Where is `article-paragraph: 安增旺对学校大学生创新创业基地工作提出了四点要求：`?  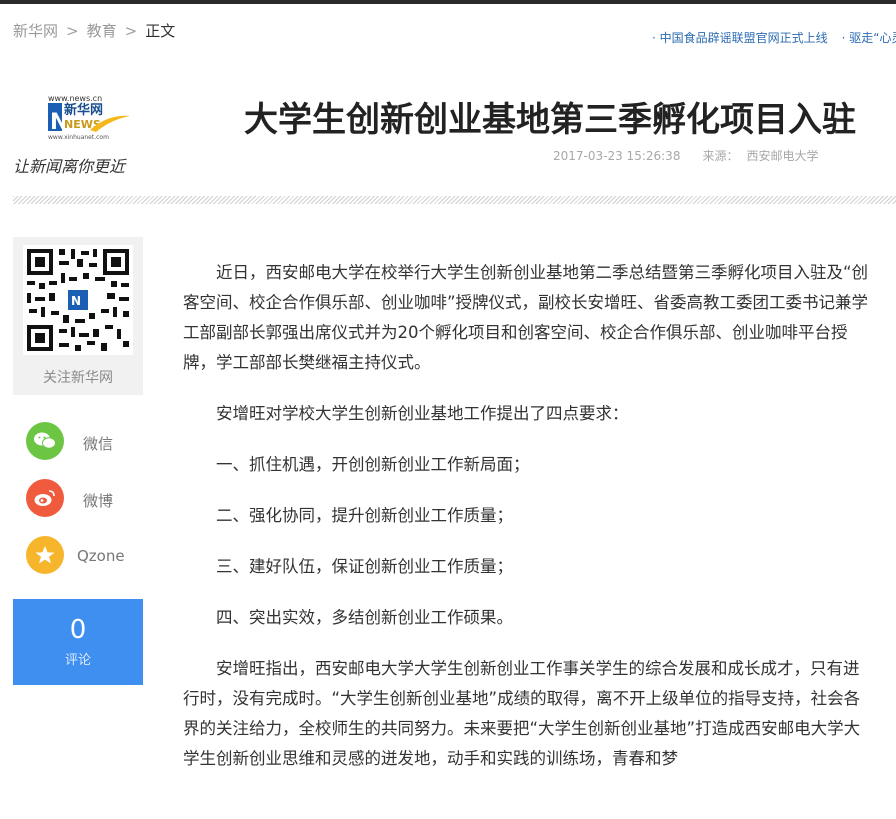
article-paragraph: 安增旺对学校大学生创新创业基地工作提出了四点要求： is located at coordinates (422, 413).